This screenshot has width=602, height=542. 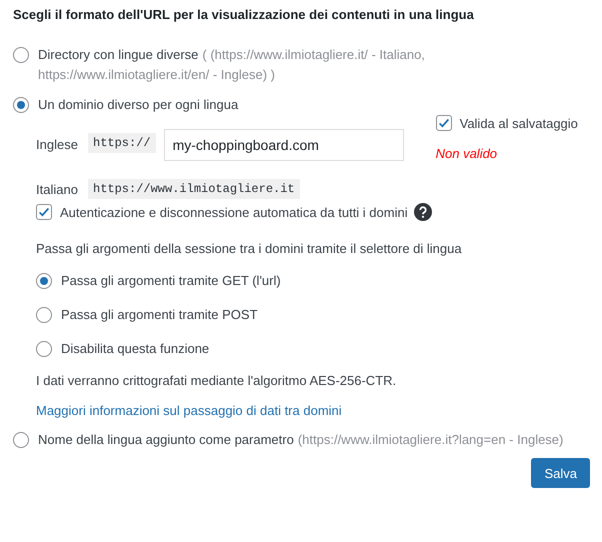 I want to click on session-label: Passa gli argomenti della sessione tra i domini tramite il selettore di lingua, so click(x=249, y=248).